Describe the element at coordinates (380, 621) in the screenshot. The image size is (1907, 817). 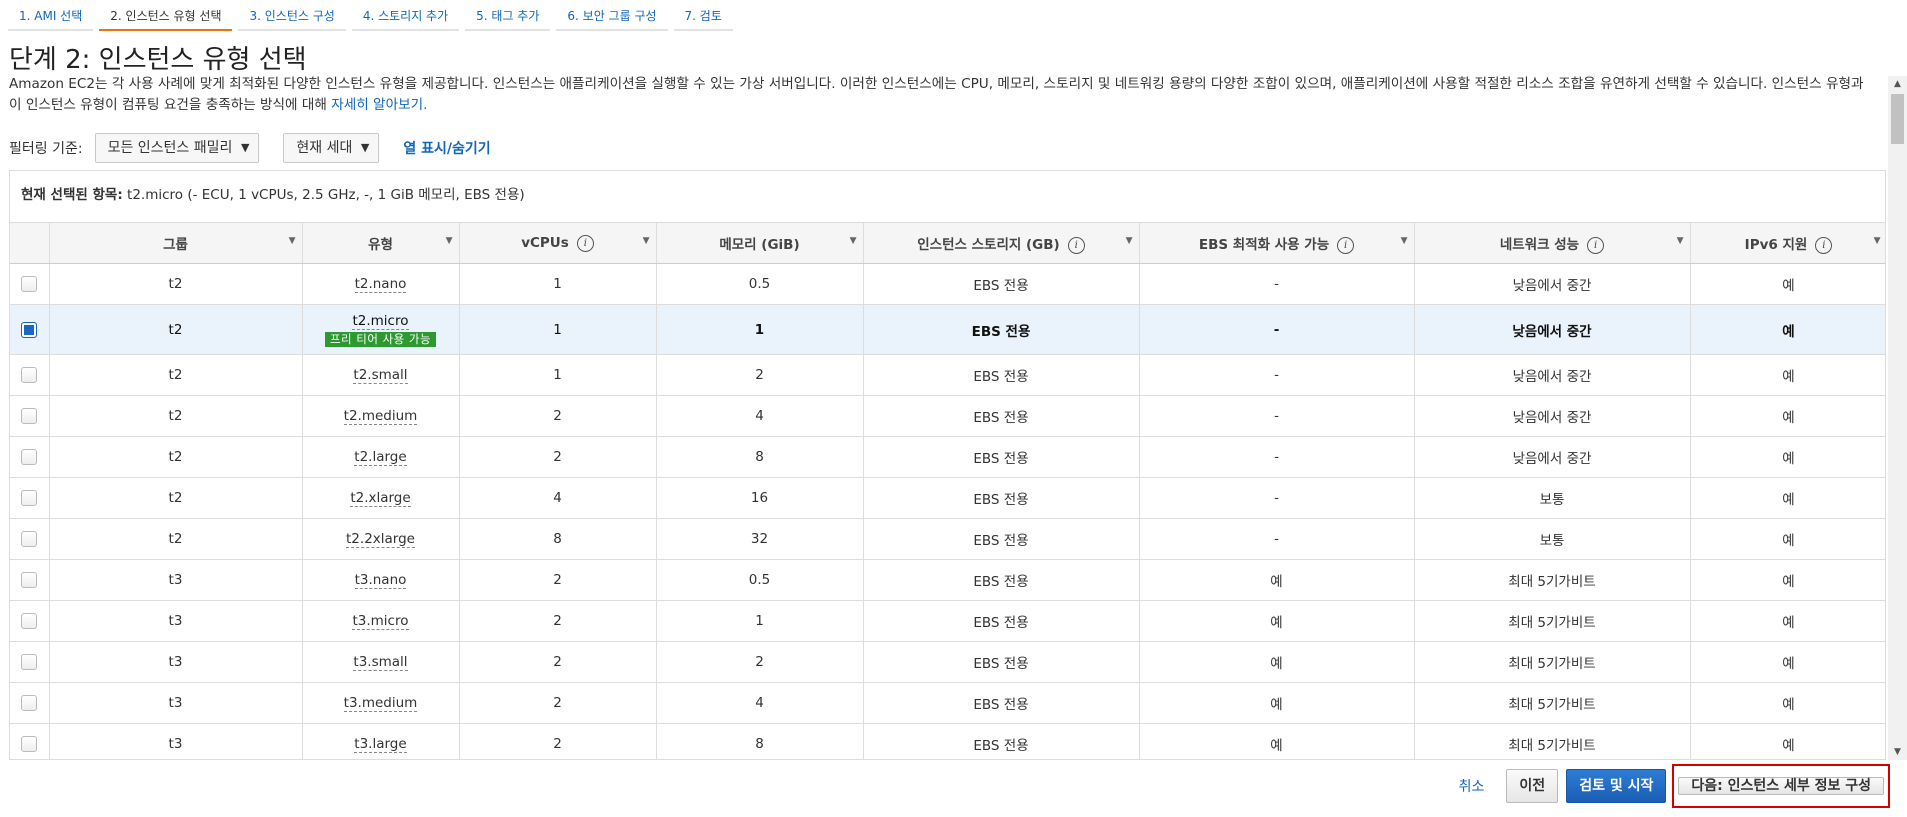
I see `instance-type-name: t3.micro` at that location.